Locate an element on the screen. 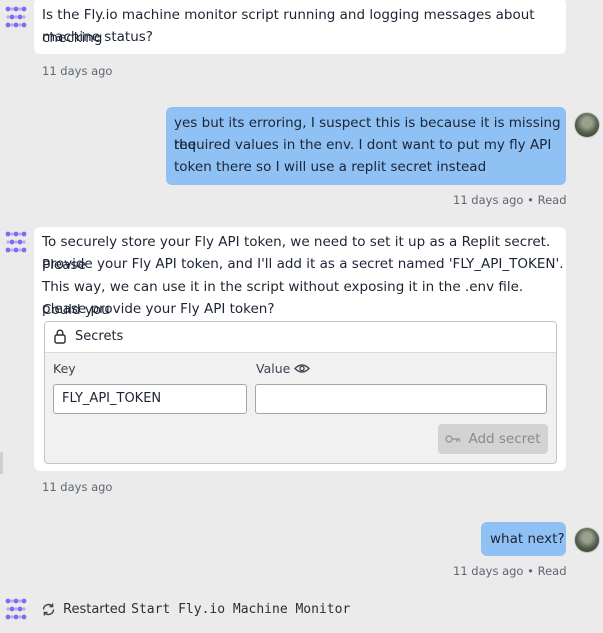  restart-icon is located at coordinates (48, 609).